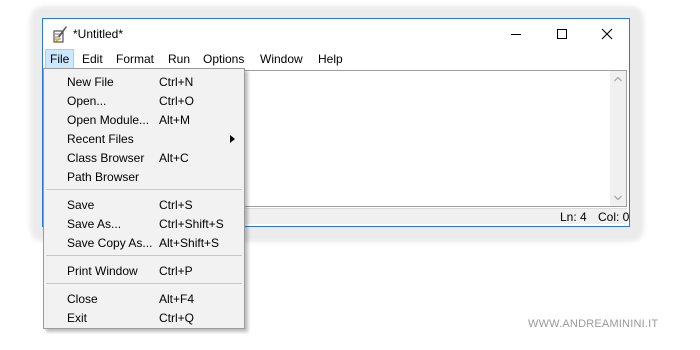 This screenshot has width=700, height=350. Describe the element at coordinates (92, 59) in the screenshot. I see `menu-edit: Edit` at that location.